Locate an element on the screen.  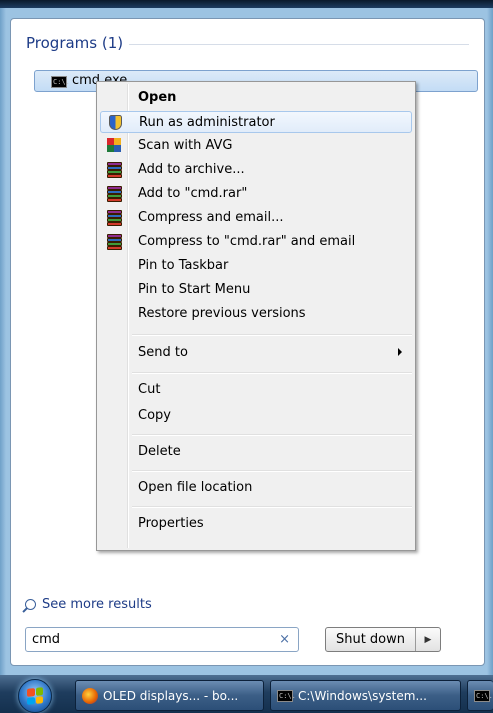
see-more-results-label: See more results is located at coordinates (97, 604).